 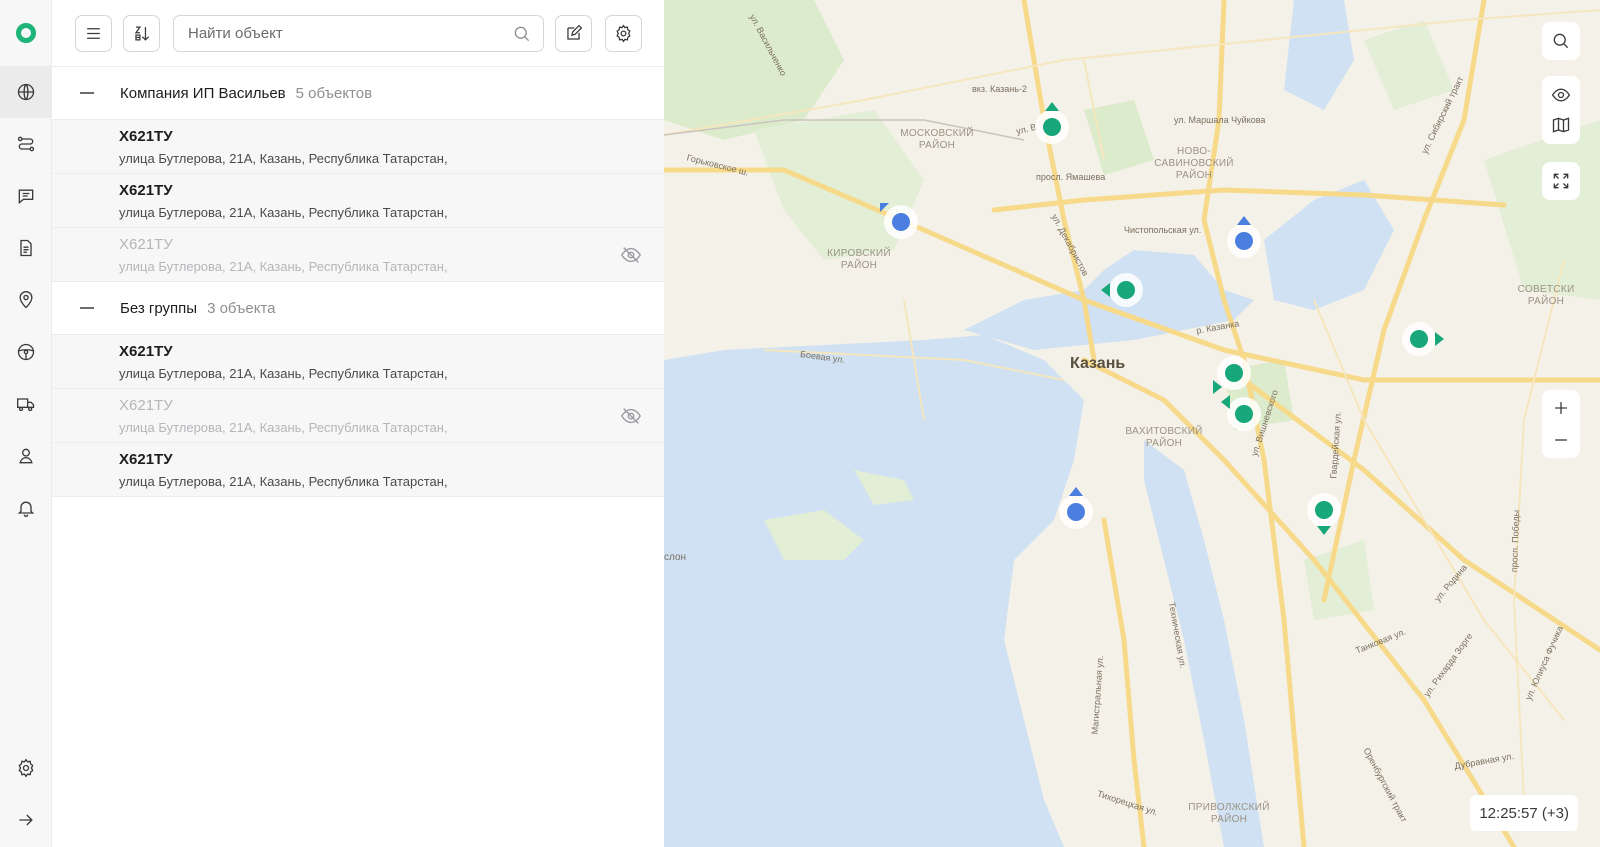 What do you see at coordinates (26, 33) in the screenshot?
I see `logo-icon` at bounding box center [26, 33].